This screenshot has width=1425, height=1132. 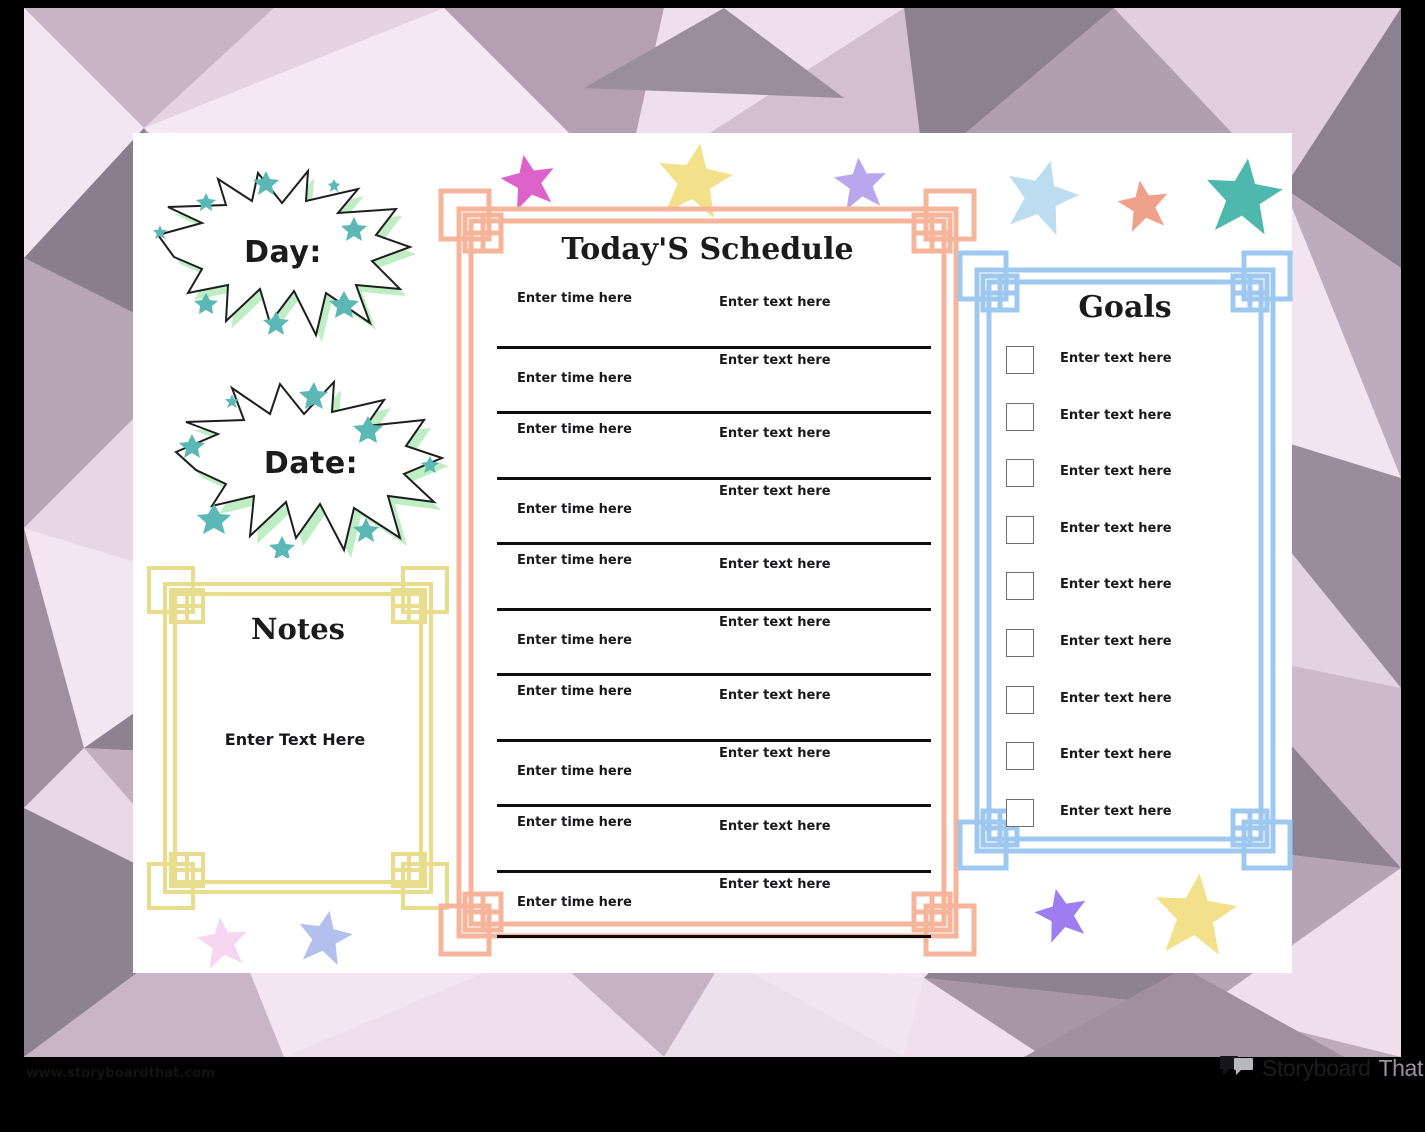 What do you see at coordinates (295, 739) in the screenshot?
I see `notes-body-placeholder: Enter Text Here` at bounding box center [295, 739].